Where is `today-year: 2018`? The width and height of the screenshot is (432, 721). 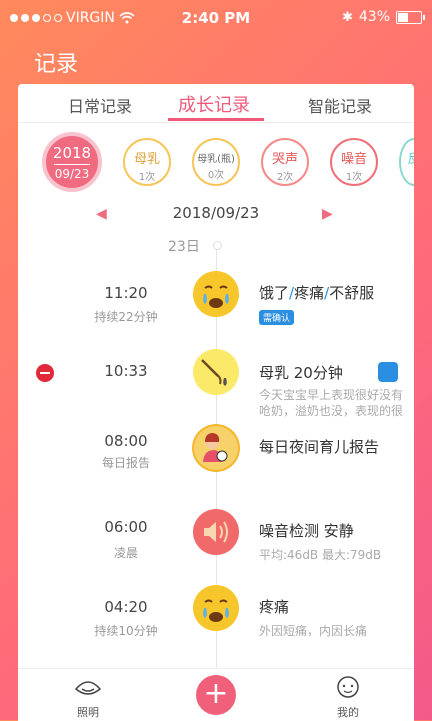 today-year: 2018 is located at coordinates (72, 153).